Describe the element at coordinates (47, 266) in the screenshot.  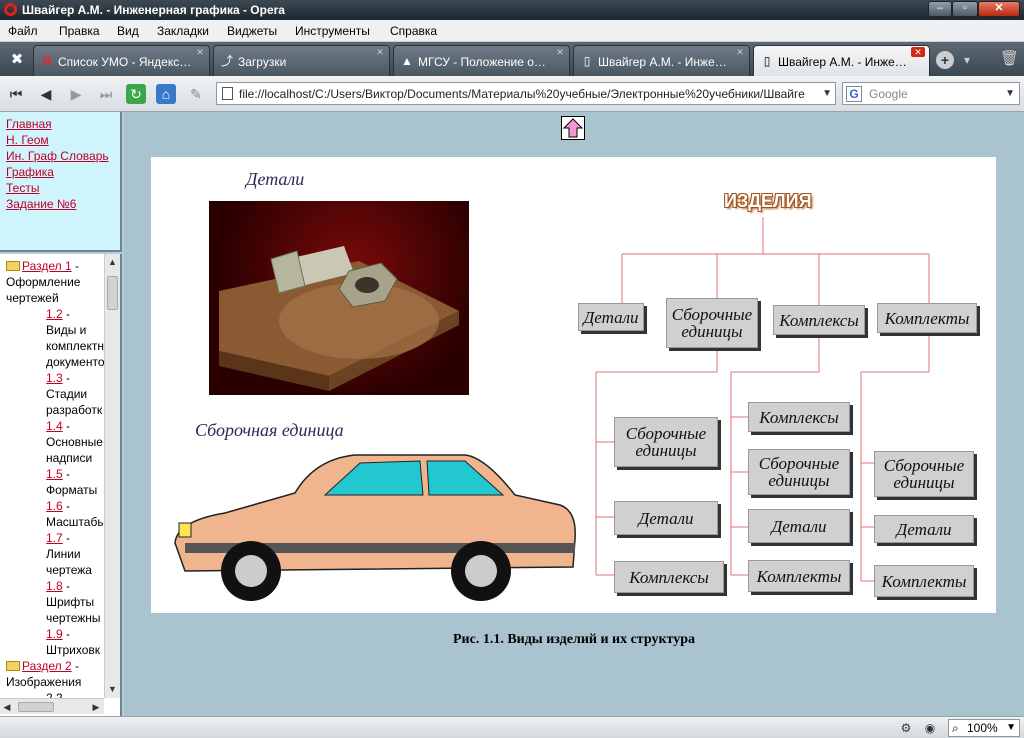
I see `toc-section-1-link: Раздел 1` at that location.